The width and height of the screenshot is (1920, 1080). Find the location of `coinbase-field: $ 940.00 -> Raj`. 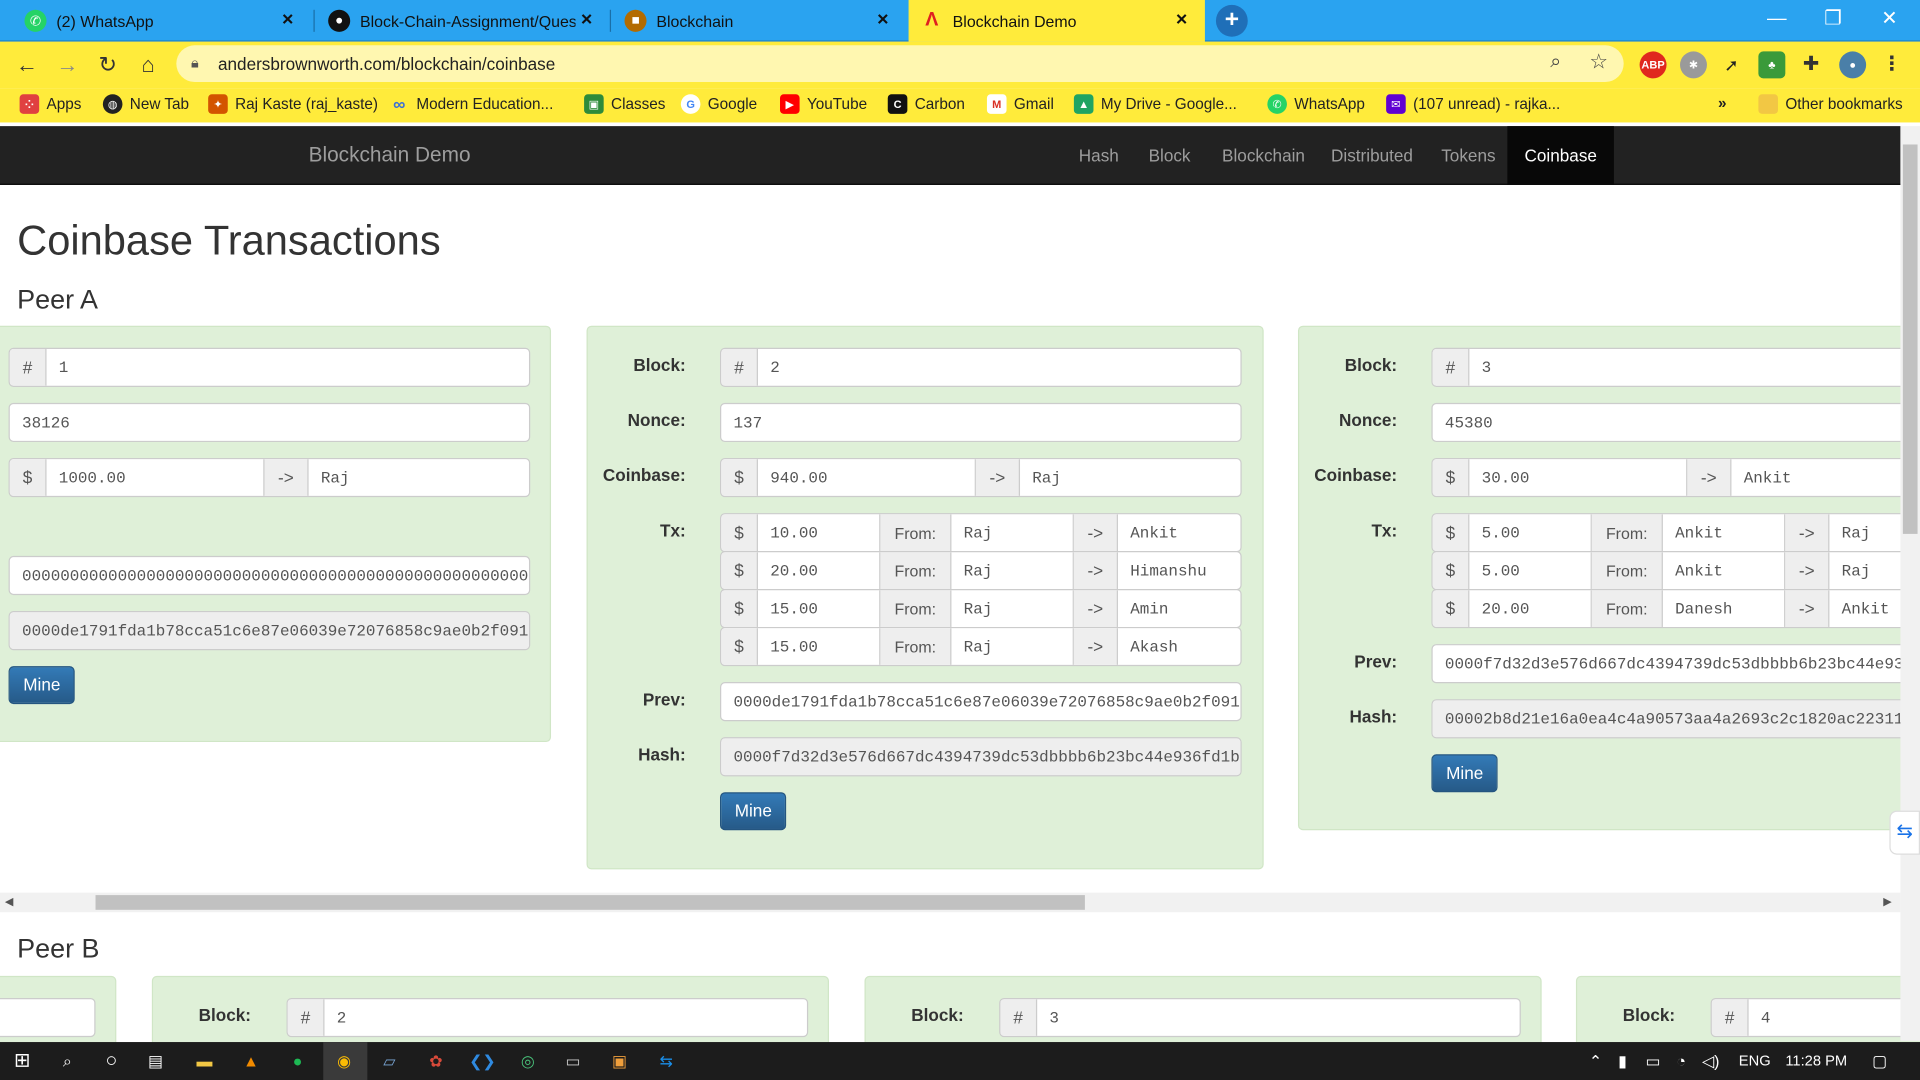

coinbase-field: $ 940.00 -> Raj is located at coordinates (981, 477).